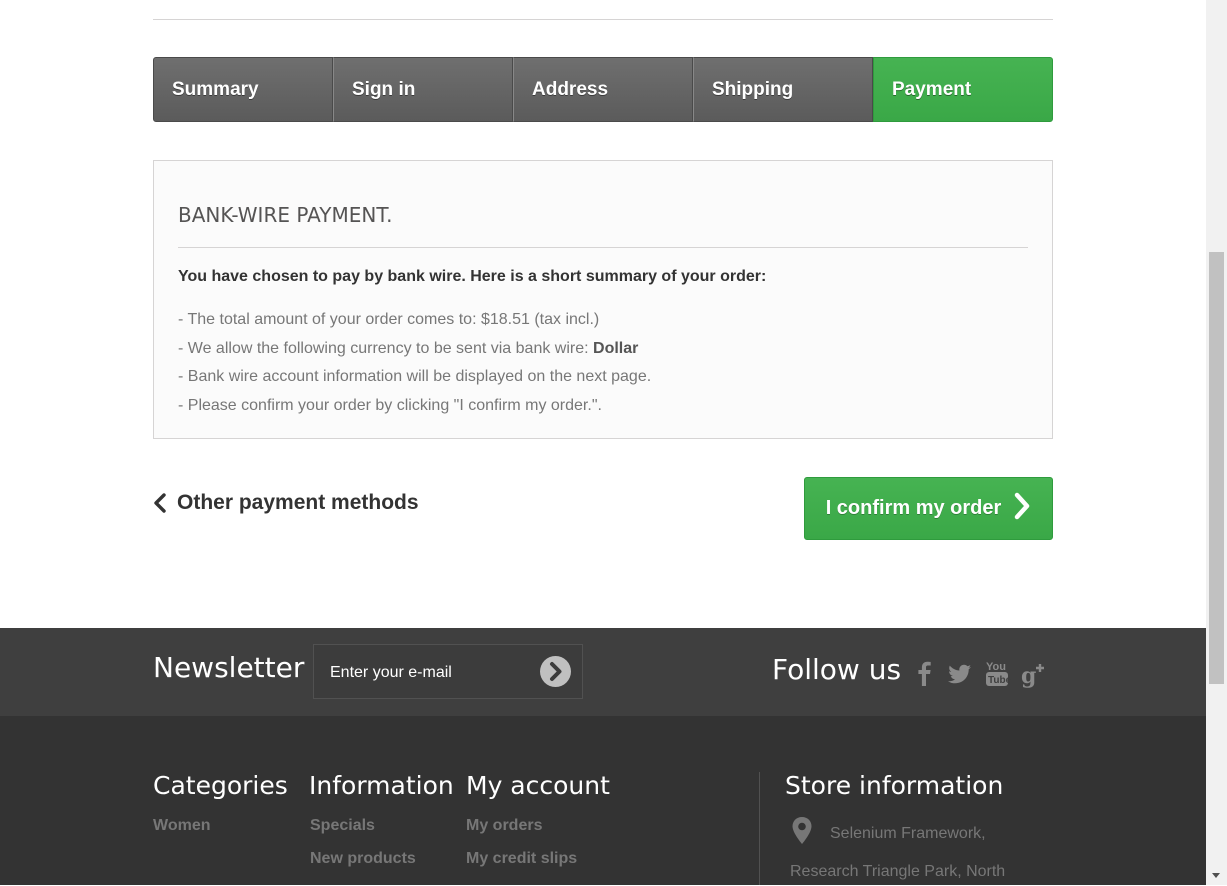 The width and height of the screenshot is (1227, 886). I want to click on confirm-order-button: I confirm my order, so click(928, 508).